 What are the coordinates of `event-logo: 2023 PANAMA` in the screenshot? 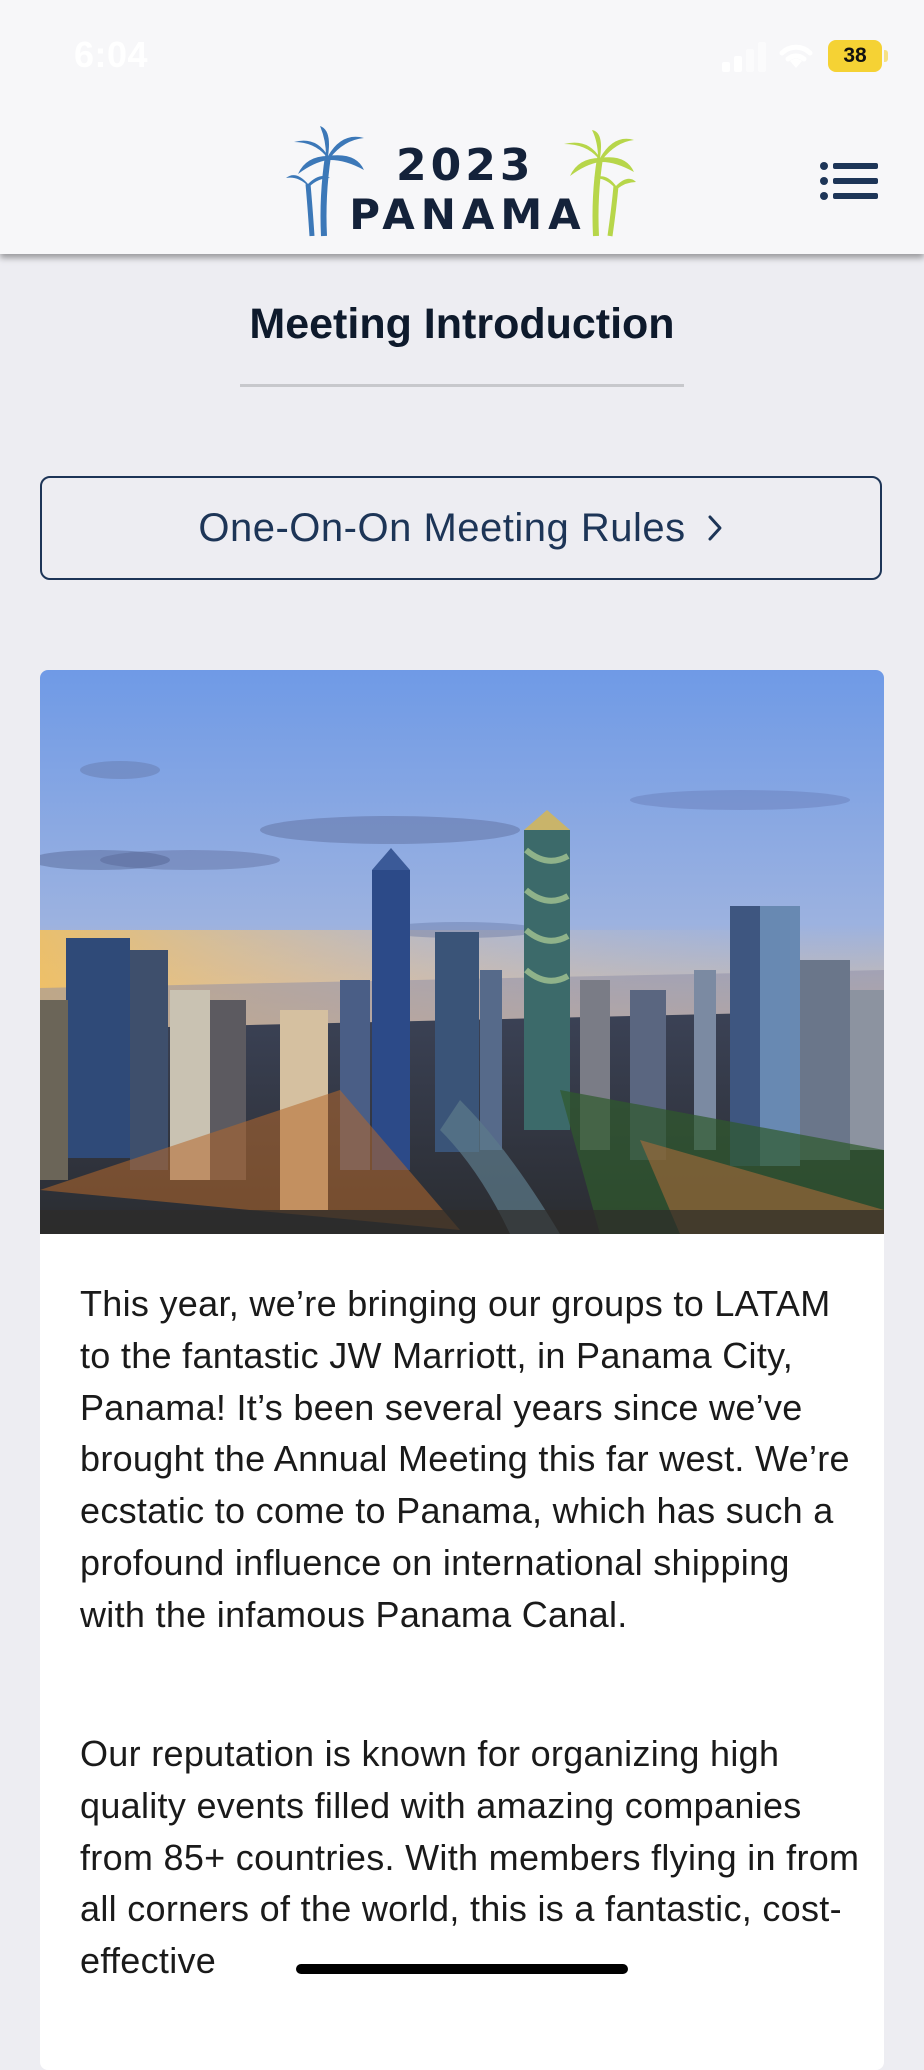 It's located at (461, 184).